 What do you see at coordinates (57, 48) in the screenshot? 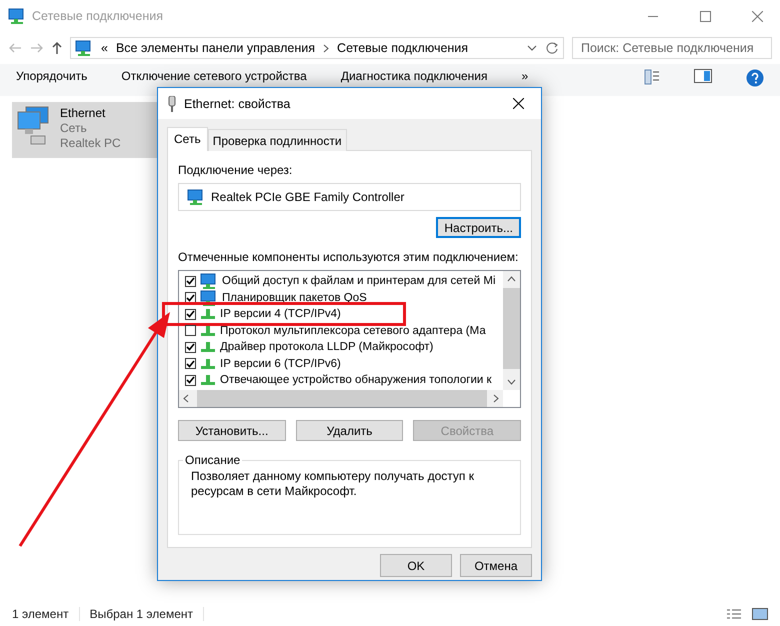
I see `up-arrow-icon` at bounding box center [57, 48].